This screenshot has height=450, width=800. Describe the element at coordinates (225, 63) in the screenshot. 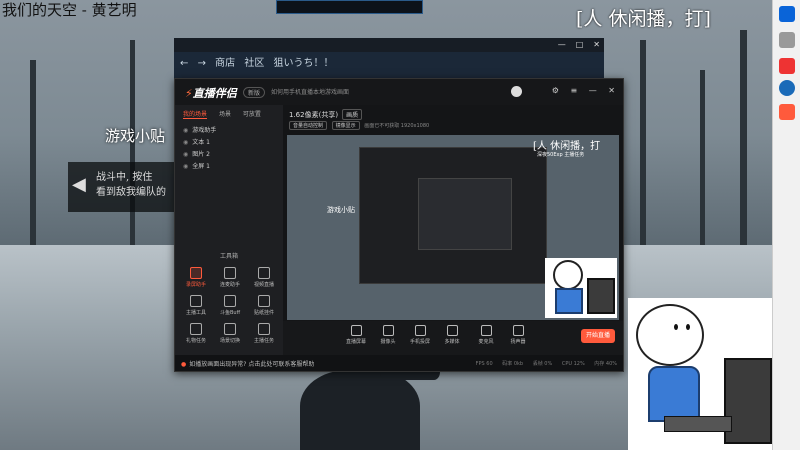

I see `nav-store: 商店` at that location.